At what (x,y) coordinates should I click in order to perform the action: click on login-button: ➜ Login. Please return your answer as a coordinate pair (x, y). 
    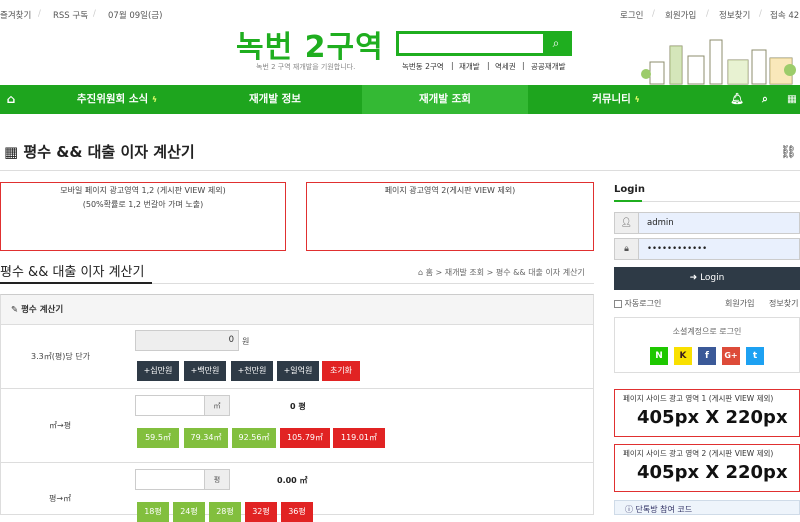
    Looking at the image, I should click on (707, 278).